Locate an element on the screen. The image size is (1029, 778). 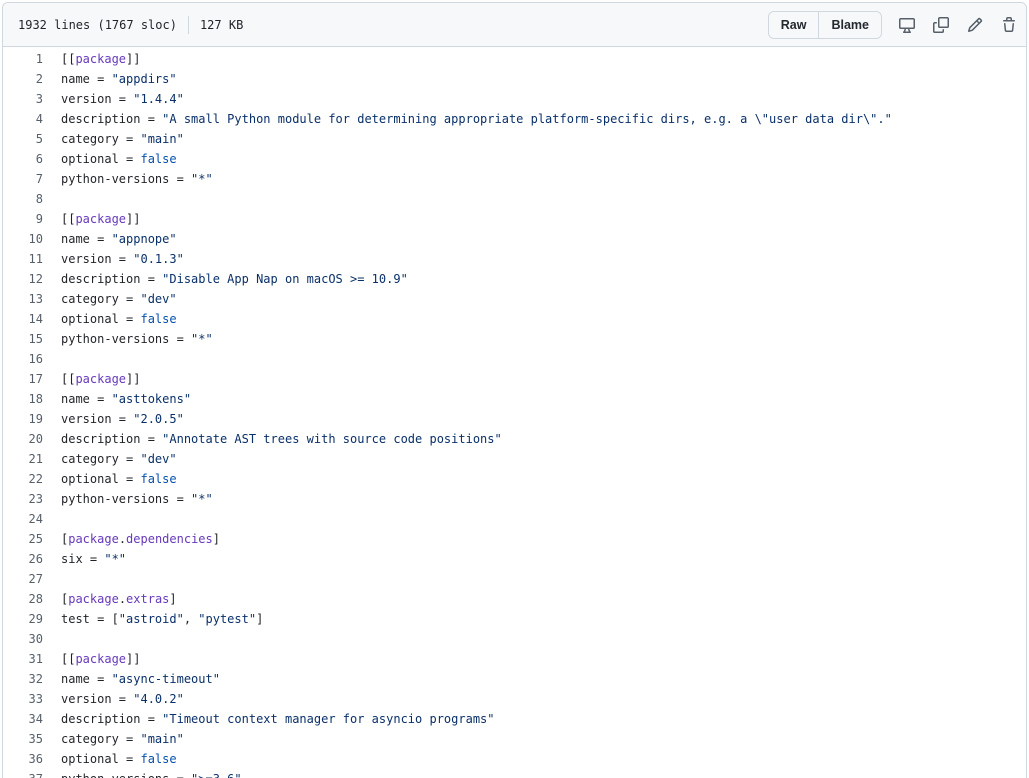
token-str: "main" is located at coordinates (162, 739).